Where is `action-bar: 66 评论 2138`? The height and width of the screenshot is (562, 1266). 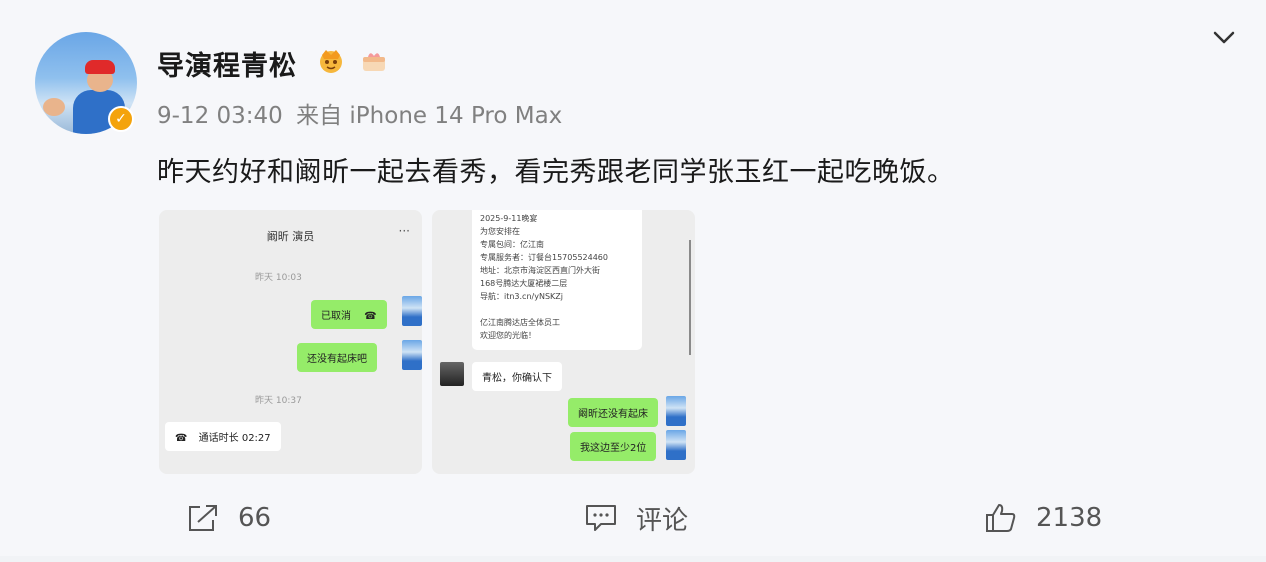 action-bar: 66 评论 2138 is located at coordinates (633, 518).